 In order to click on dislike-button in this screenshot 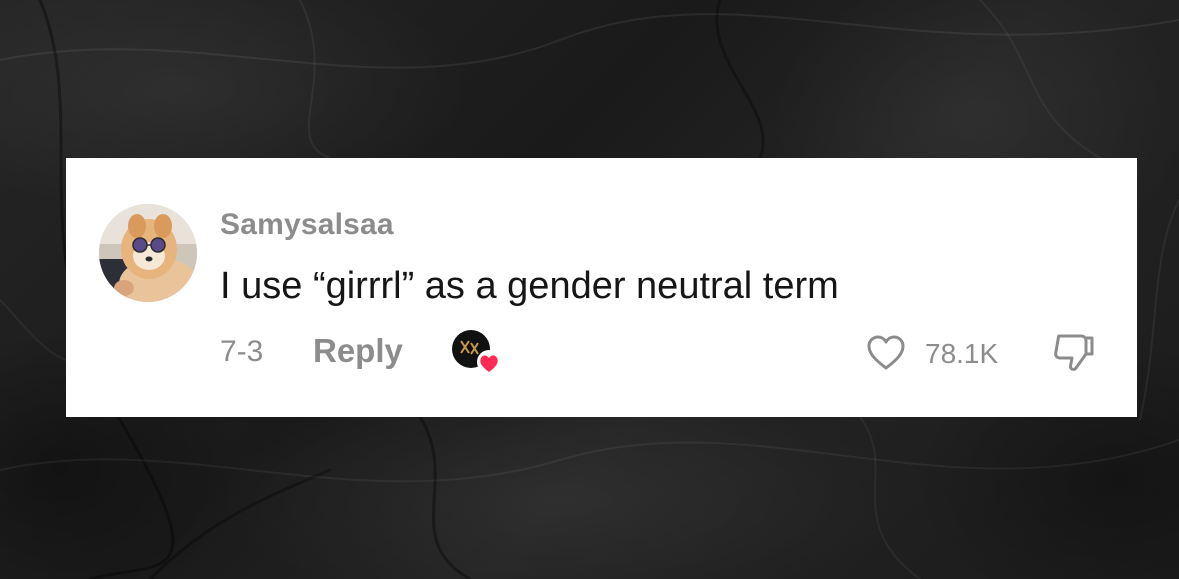, I will do `click(1073, 353)`.